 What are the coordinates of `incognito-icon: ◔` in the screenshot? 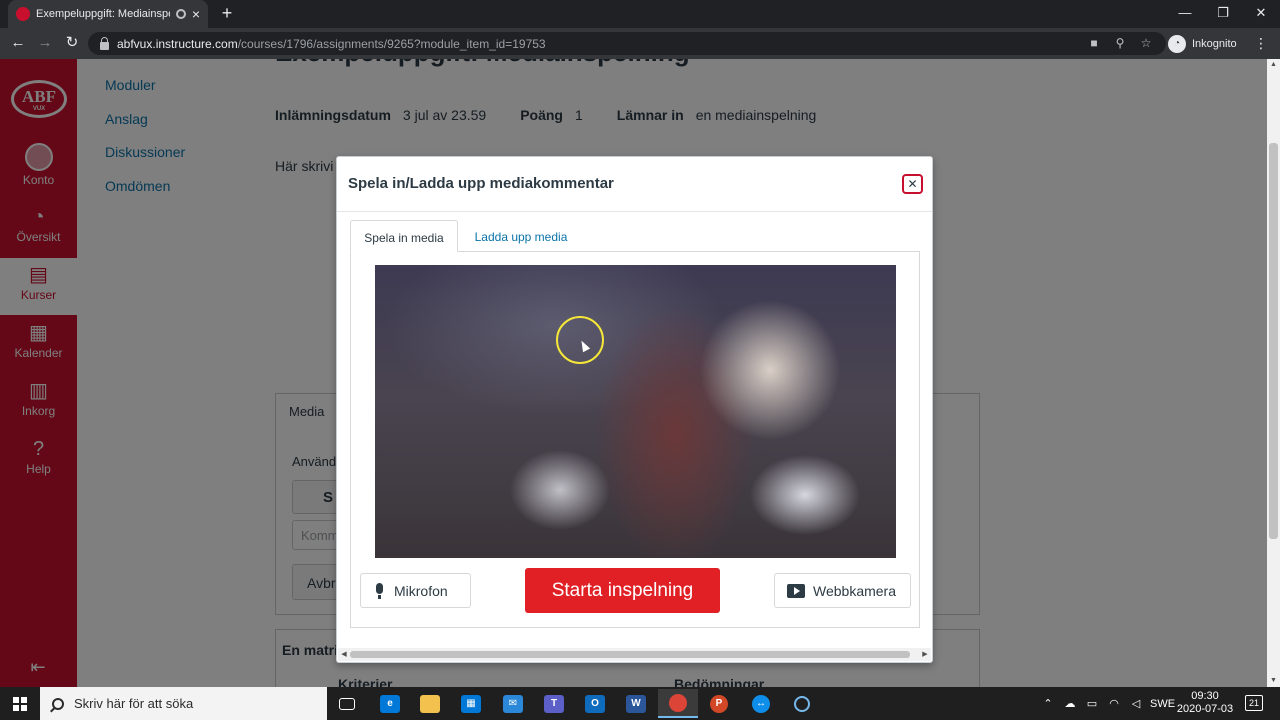 It's located at (1177, 43).